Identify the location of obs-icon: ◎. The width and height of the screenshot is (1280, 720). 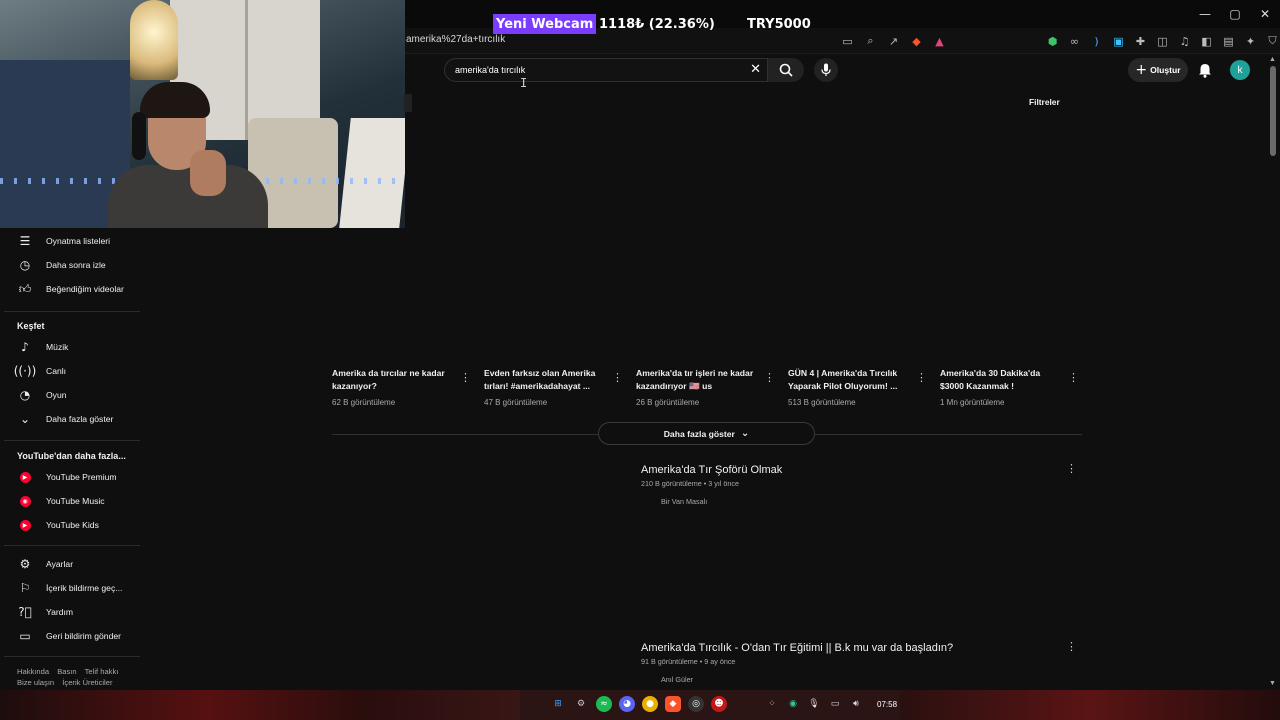
(696, 704).